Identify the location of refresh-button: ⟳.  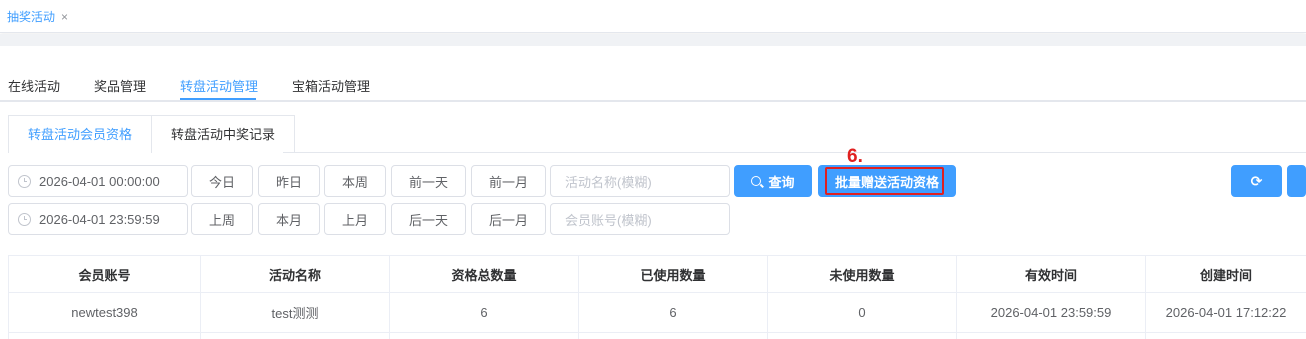
(1256, 181).